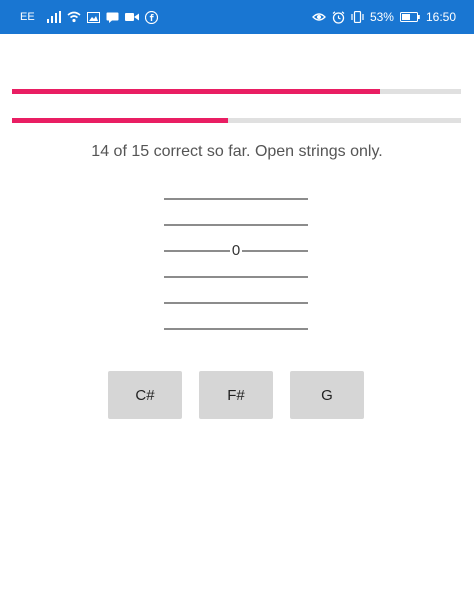  Describe the element at coordinates (236, 261) in the screenshot. I see `tab-staff: 0` at that location.